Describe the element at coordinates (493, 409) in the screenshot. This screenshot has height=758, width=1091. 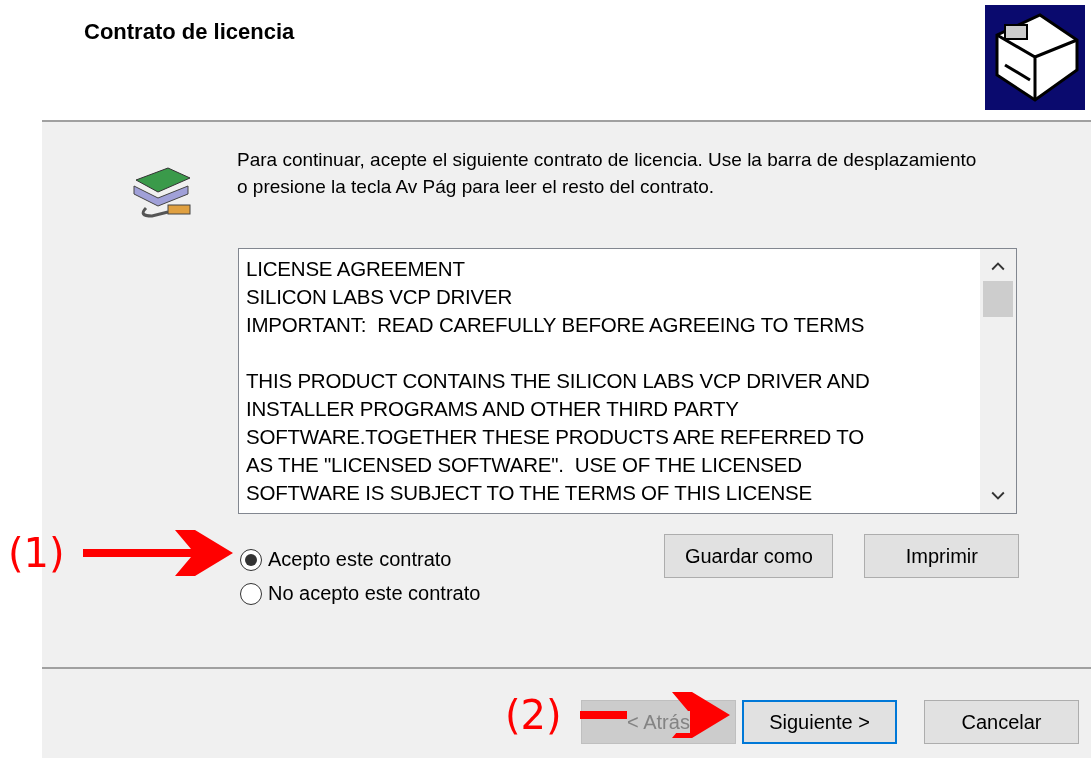
I see `license-text-line: INSTALLER PROGRAMS AND OTHER THIRD PARTY` at that location.